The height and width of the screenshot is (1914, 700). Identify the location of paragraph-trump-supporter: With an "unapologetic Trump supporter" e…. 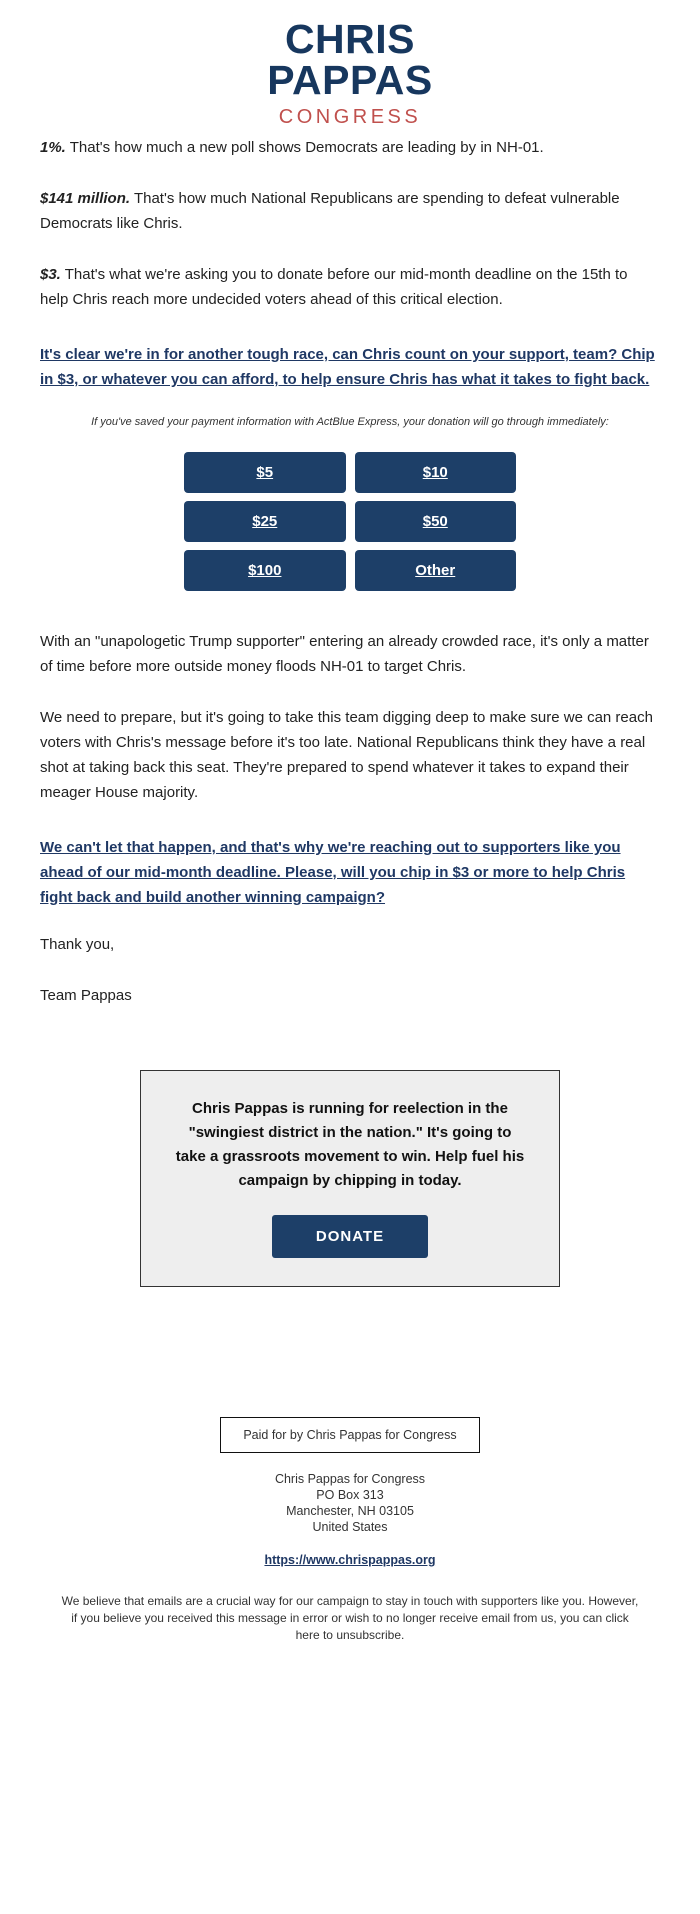
(344, 653).